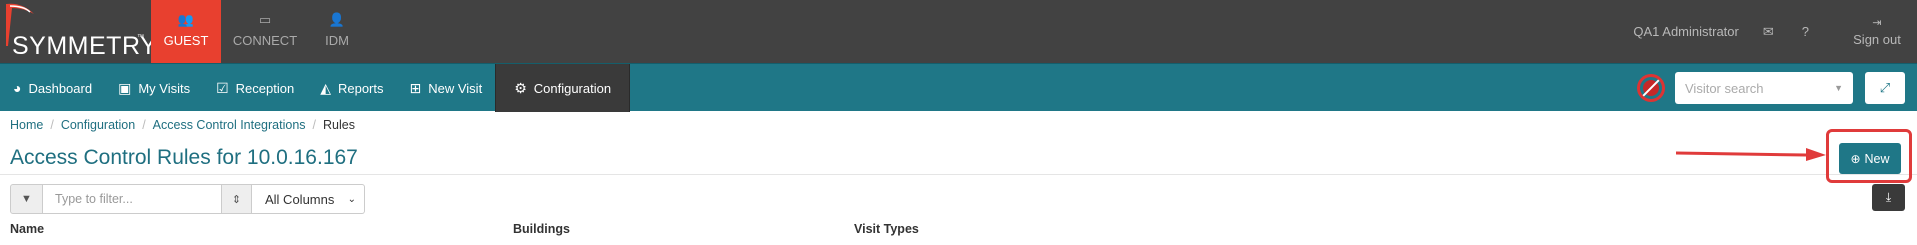  I want to click on no-entry-status-icon, so click(1651, 88).